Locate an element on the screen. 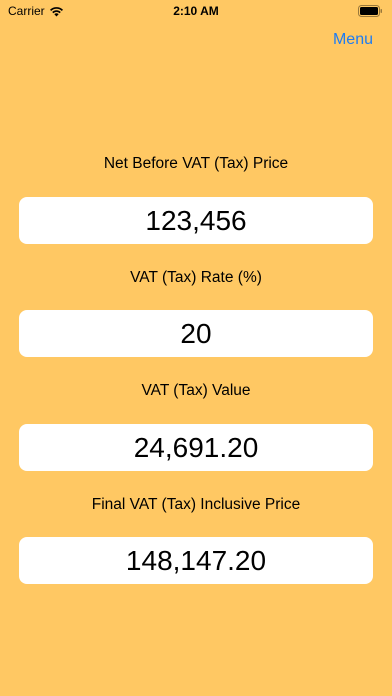 Image resolution: width=392 pixels, height=696 pixels. status-time: 2:10 AM is located at coordinates (196, 11).